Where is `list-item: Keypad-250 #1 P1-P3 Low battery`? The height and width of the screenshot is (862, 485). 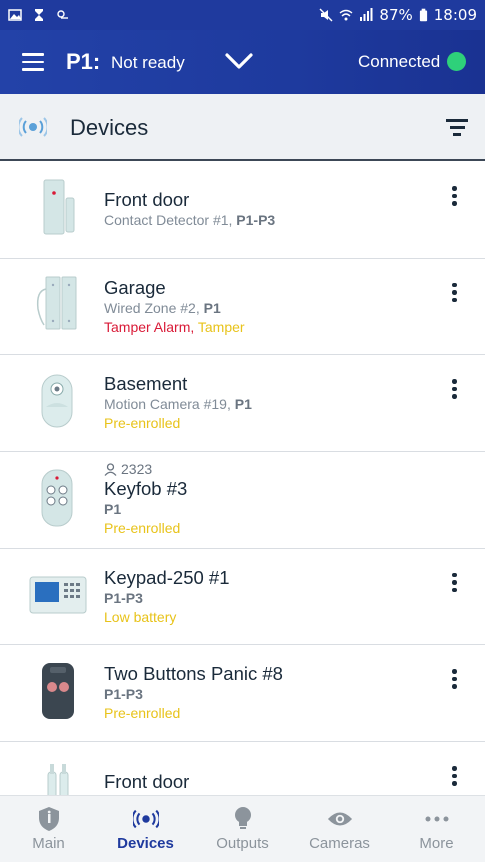 list-item: Keypad-250 #1 P1-P3 Low battery is located at coordinates (242, 597).